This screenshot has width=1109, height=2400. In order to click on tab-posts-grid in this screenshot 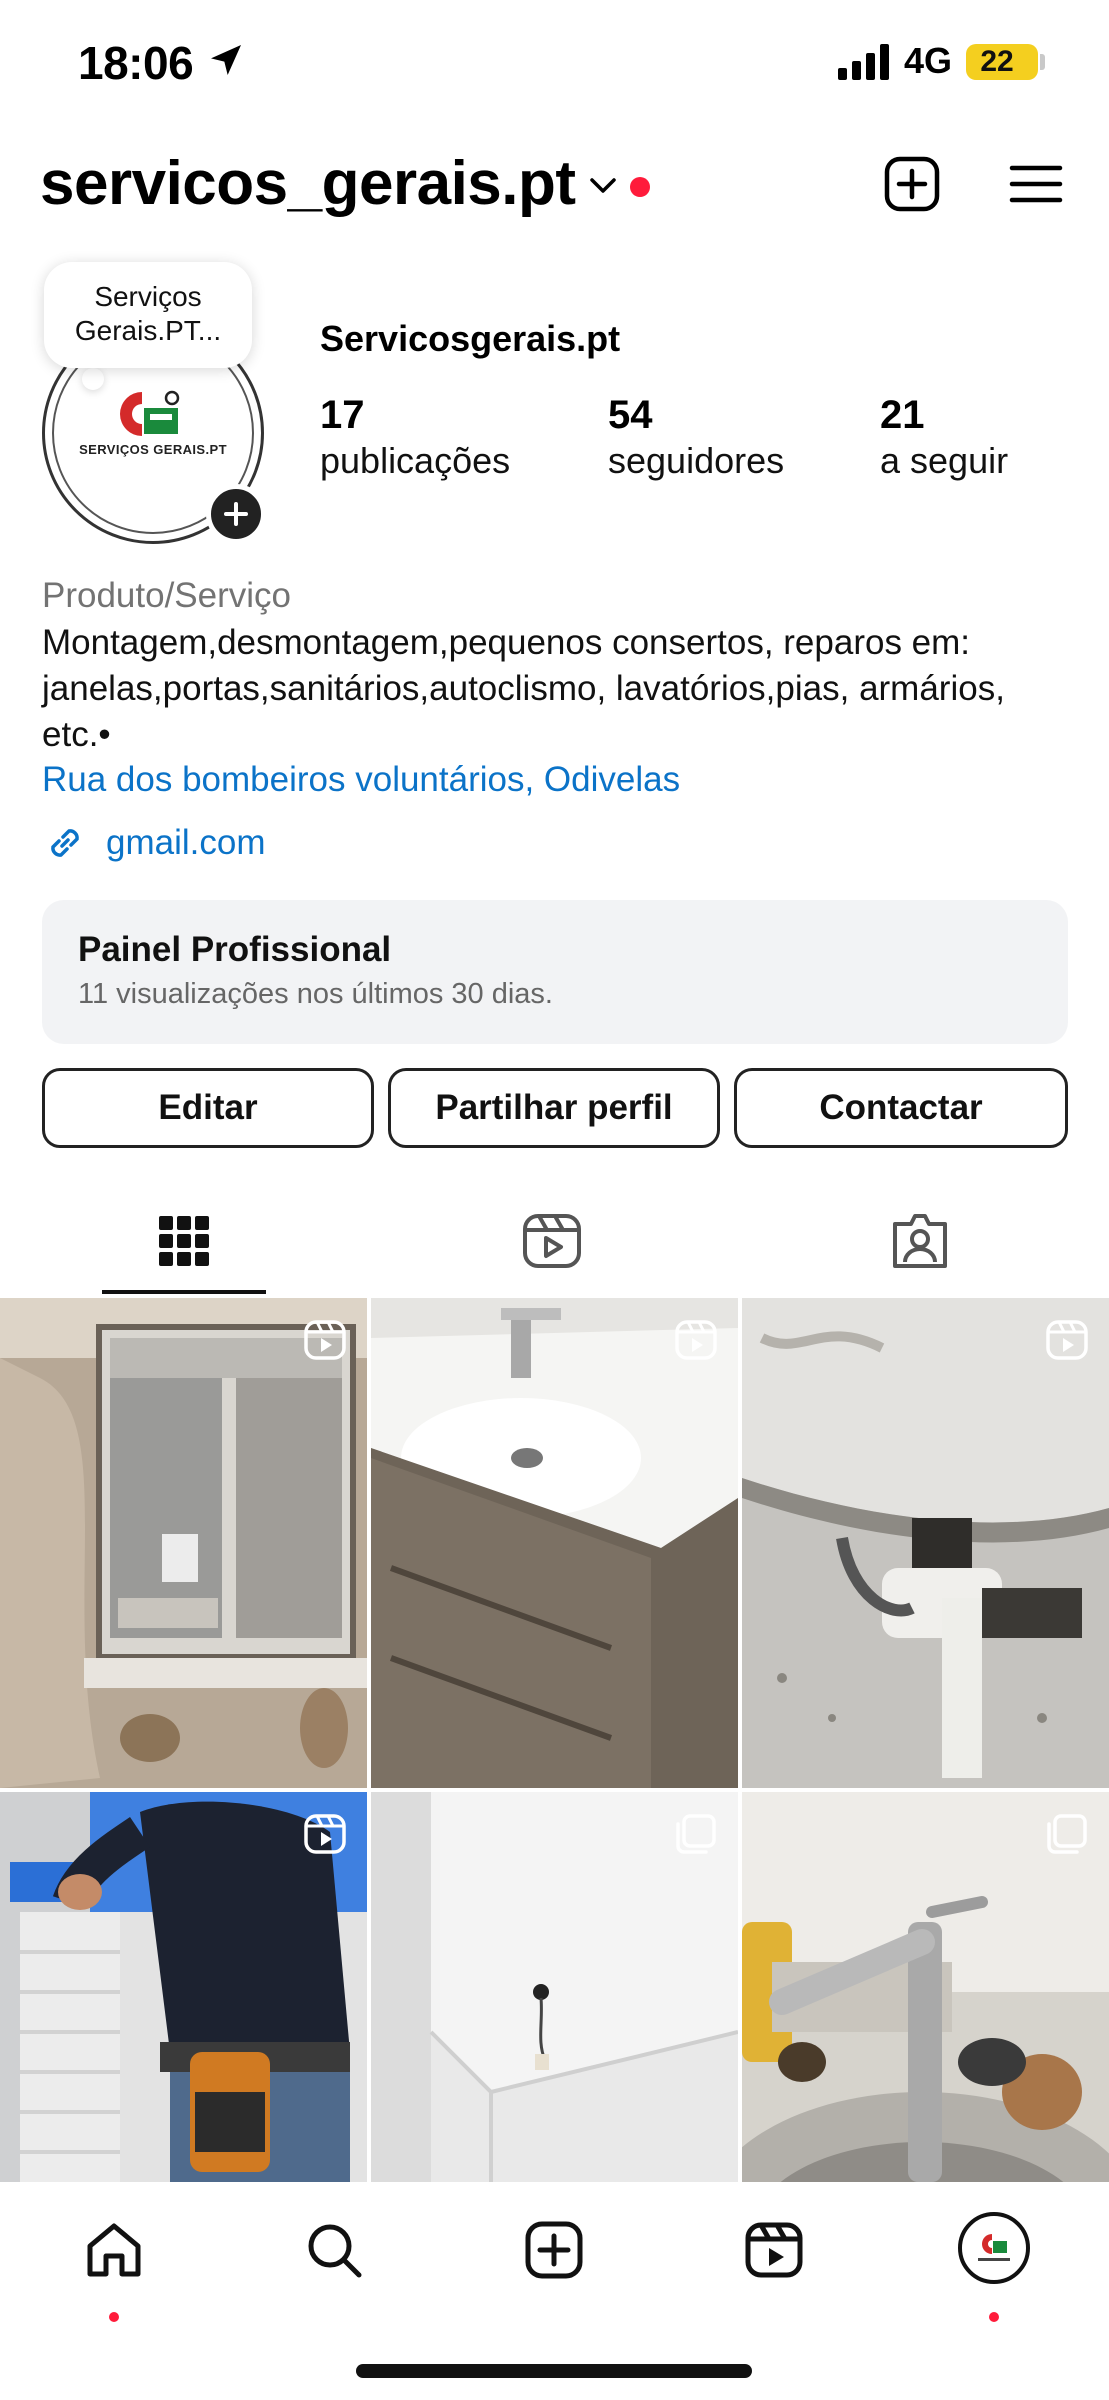, I will do `click(184, 1241)`.